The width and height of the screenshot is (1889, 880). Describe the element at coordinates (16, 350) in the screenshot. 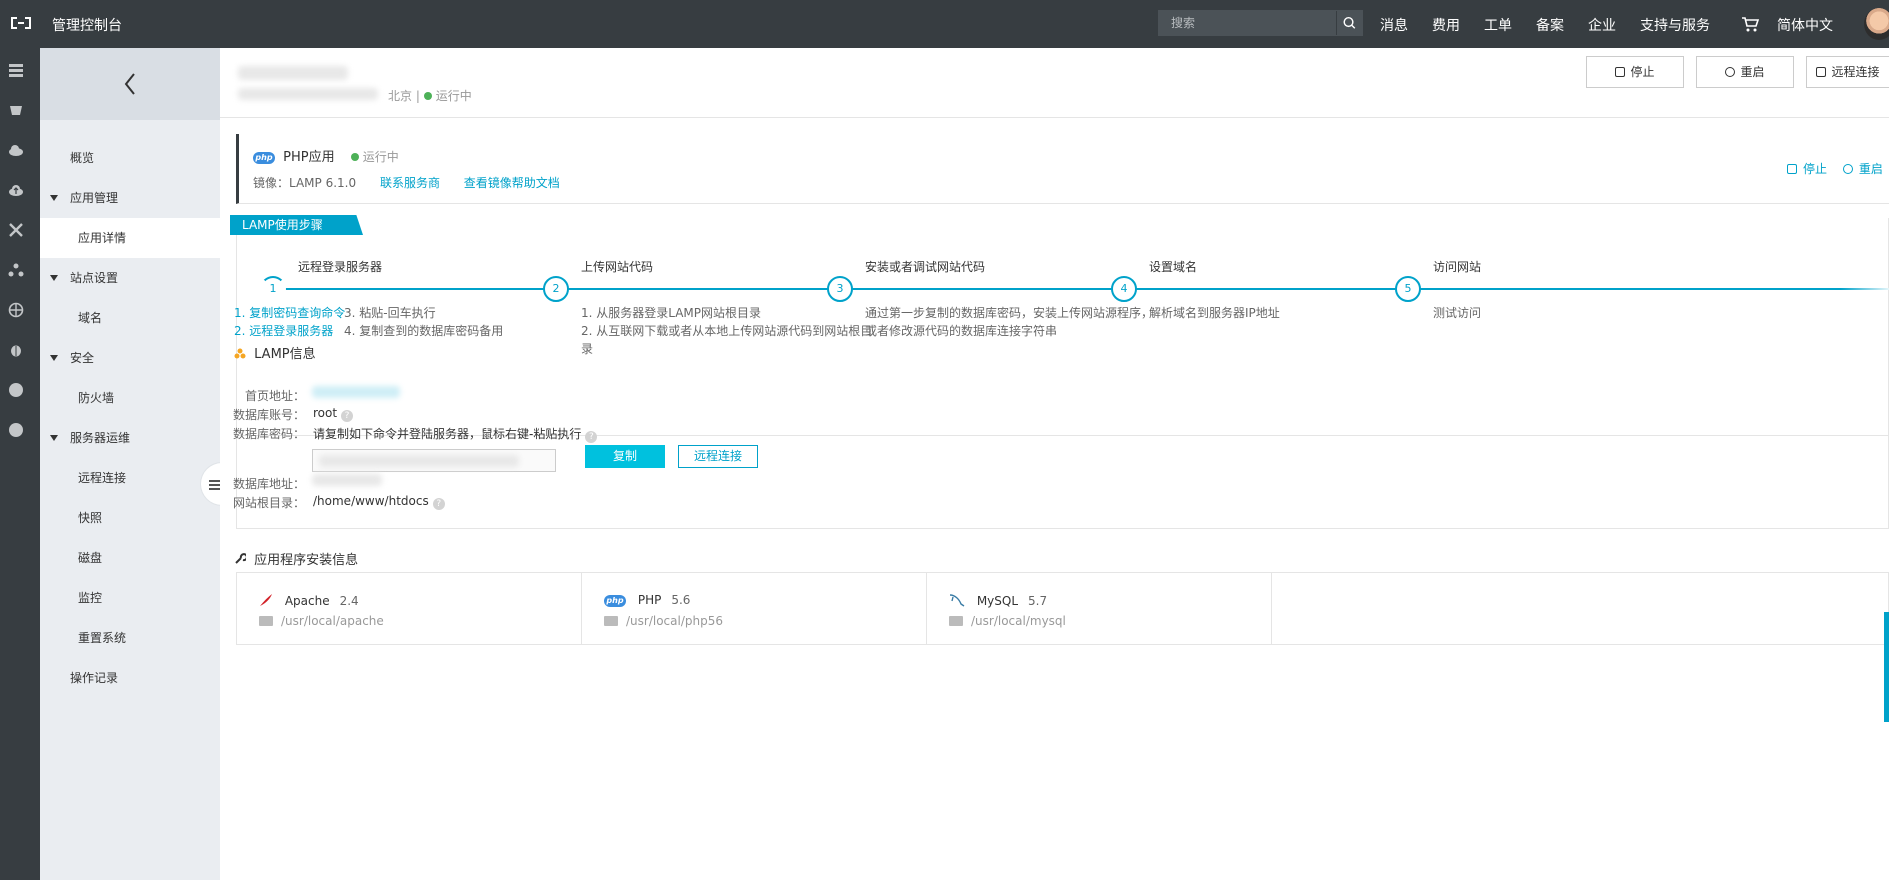

I see `bug-icon` at that location.